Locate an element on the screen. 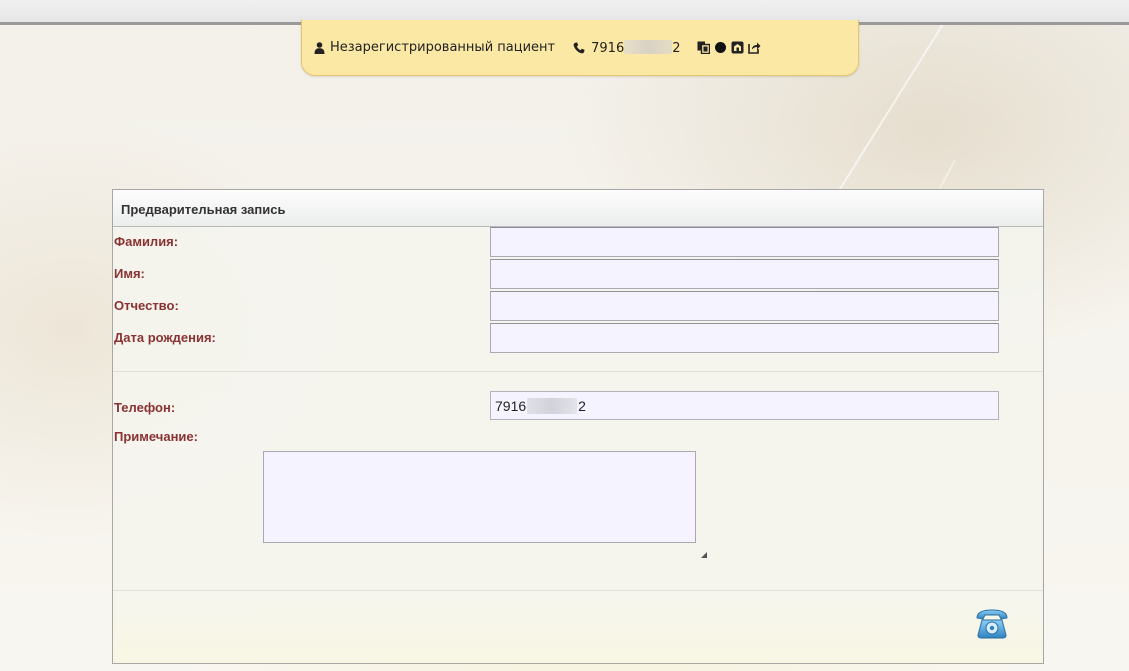 Image resolution: width=1129 pixels, height=671 pixels. section-divider is located at coordinates (578, 371).